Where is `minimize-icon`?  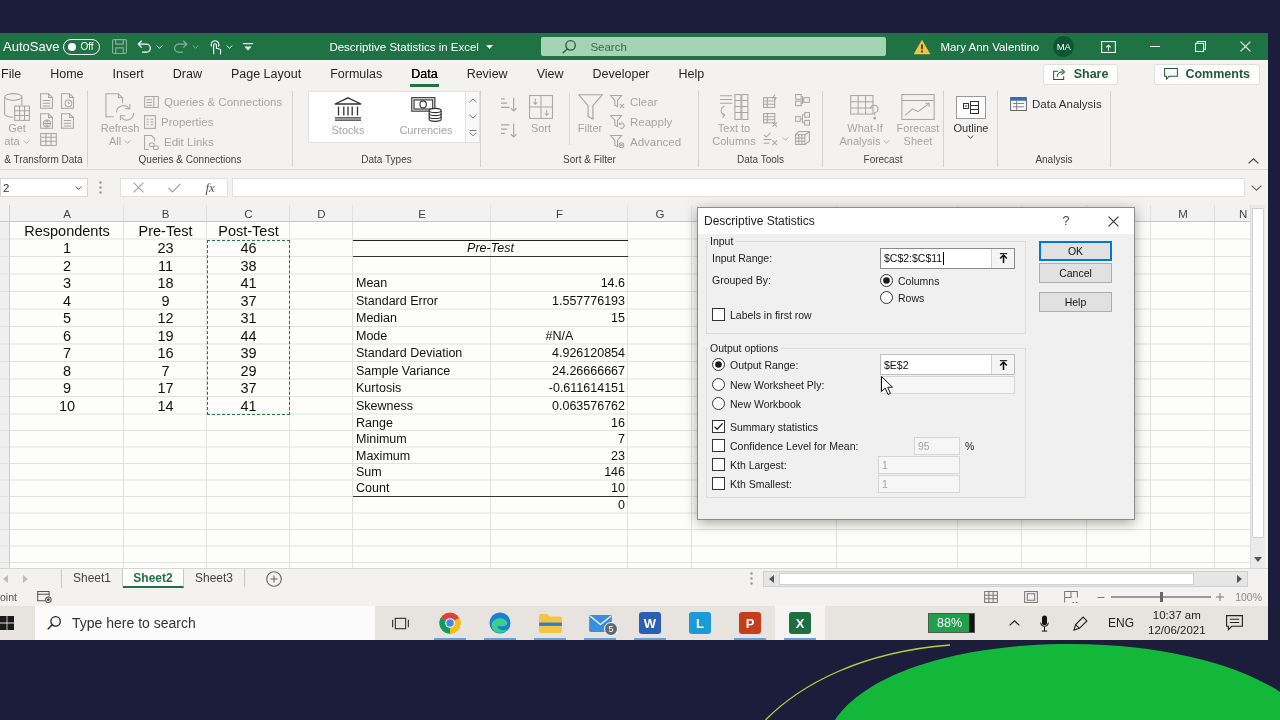 minimize-icon is located at coordinates (1155, 46).